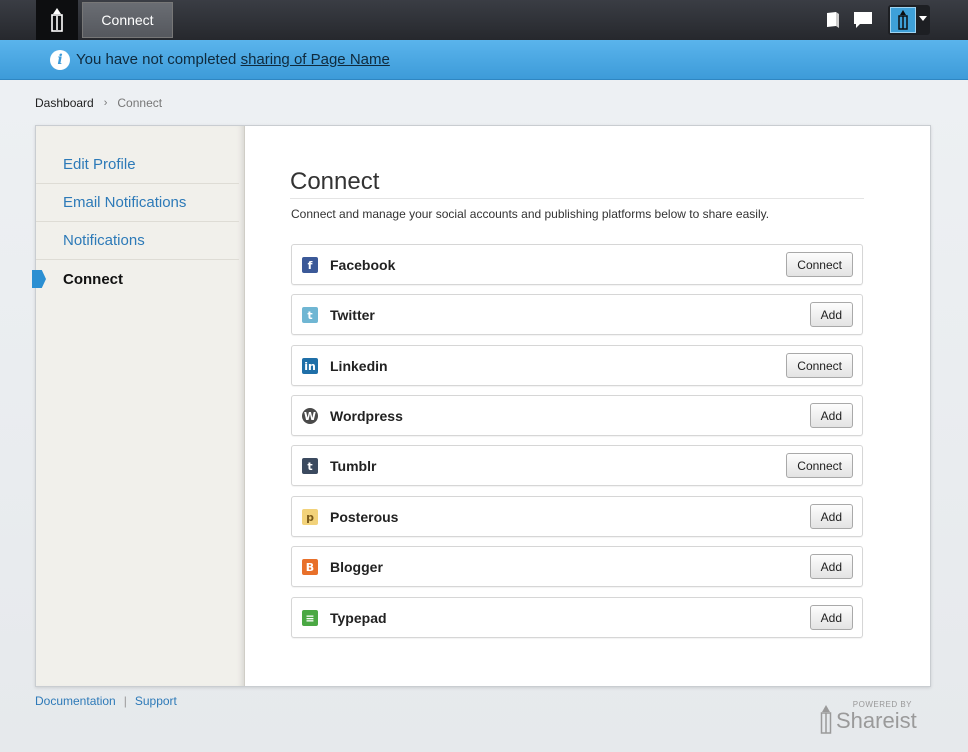  Describe the element at coordinates (831, 314) in the screenshot. I see `add-twitter-button: Add` at that location.